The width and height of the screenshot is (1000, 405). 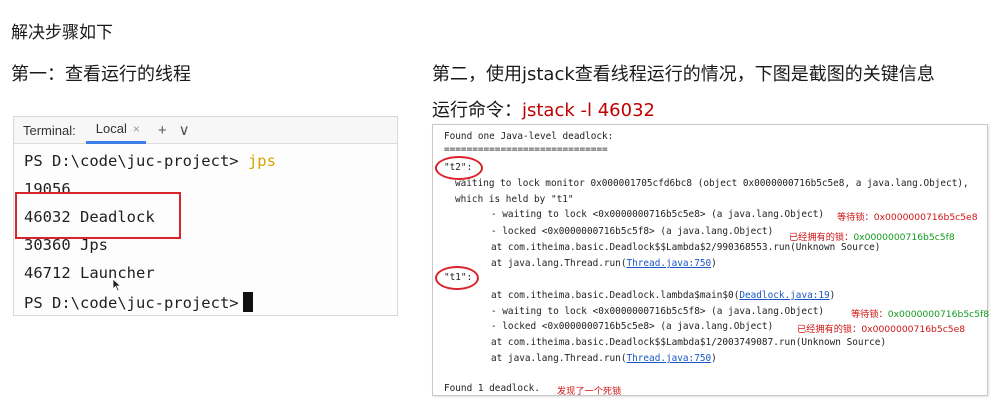 What do you see at coordinates (261, 161) in the screenshot?
I see `terminal-command: jps` at bounding box center [261, 161].